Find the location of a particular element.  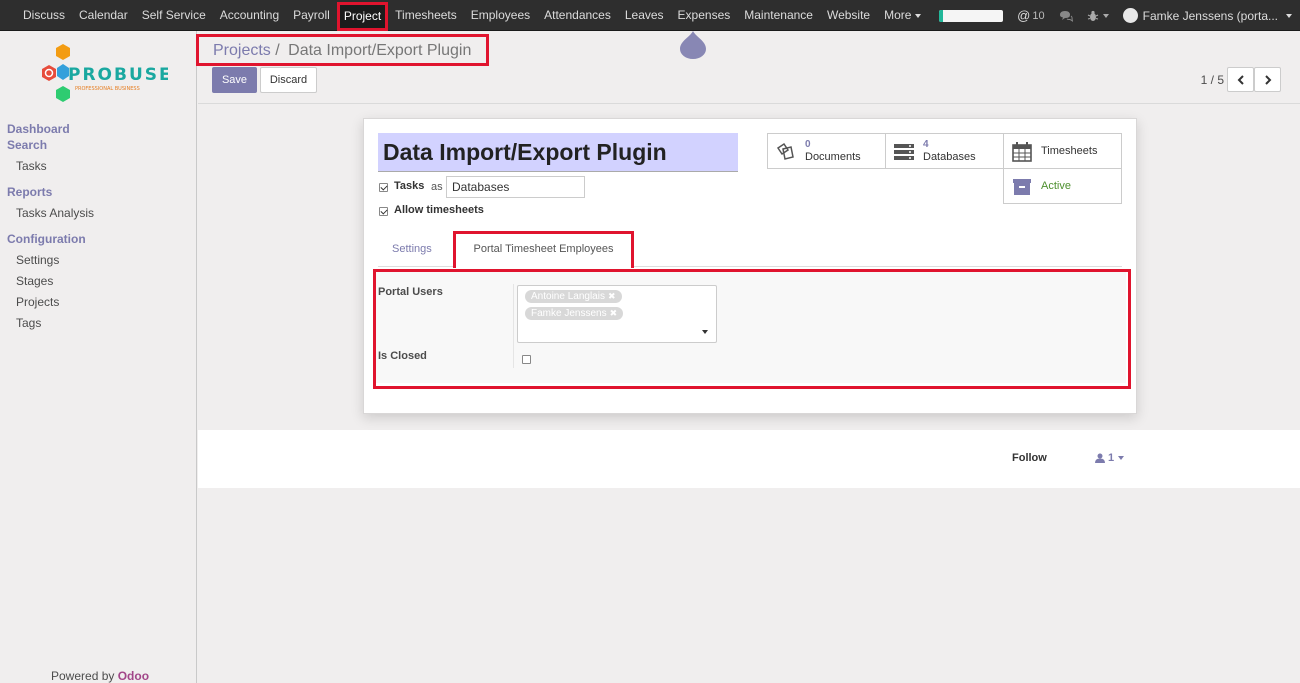

menu-more-label: More is located at coordinates (898, 15).